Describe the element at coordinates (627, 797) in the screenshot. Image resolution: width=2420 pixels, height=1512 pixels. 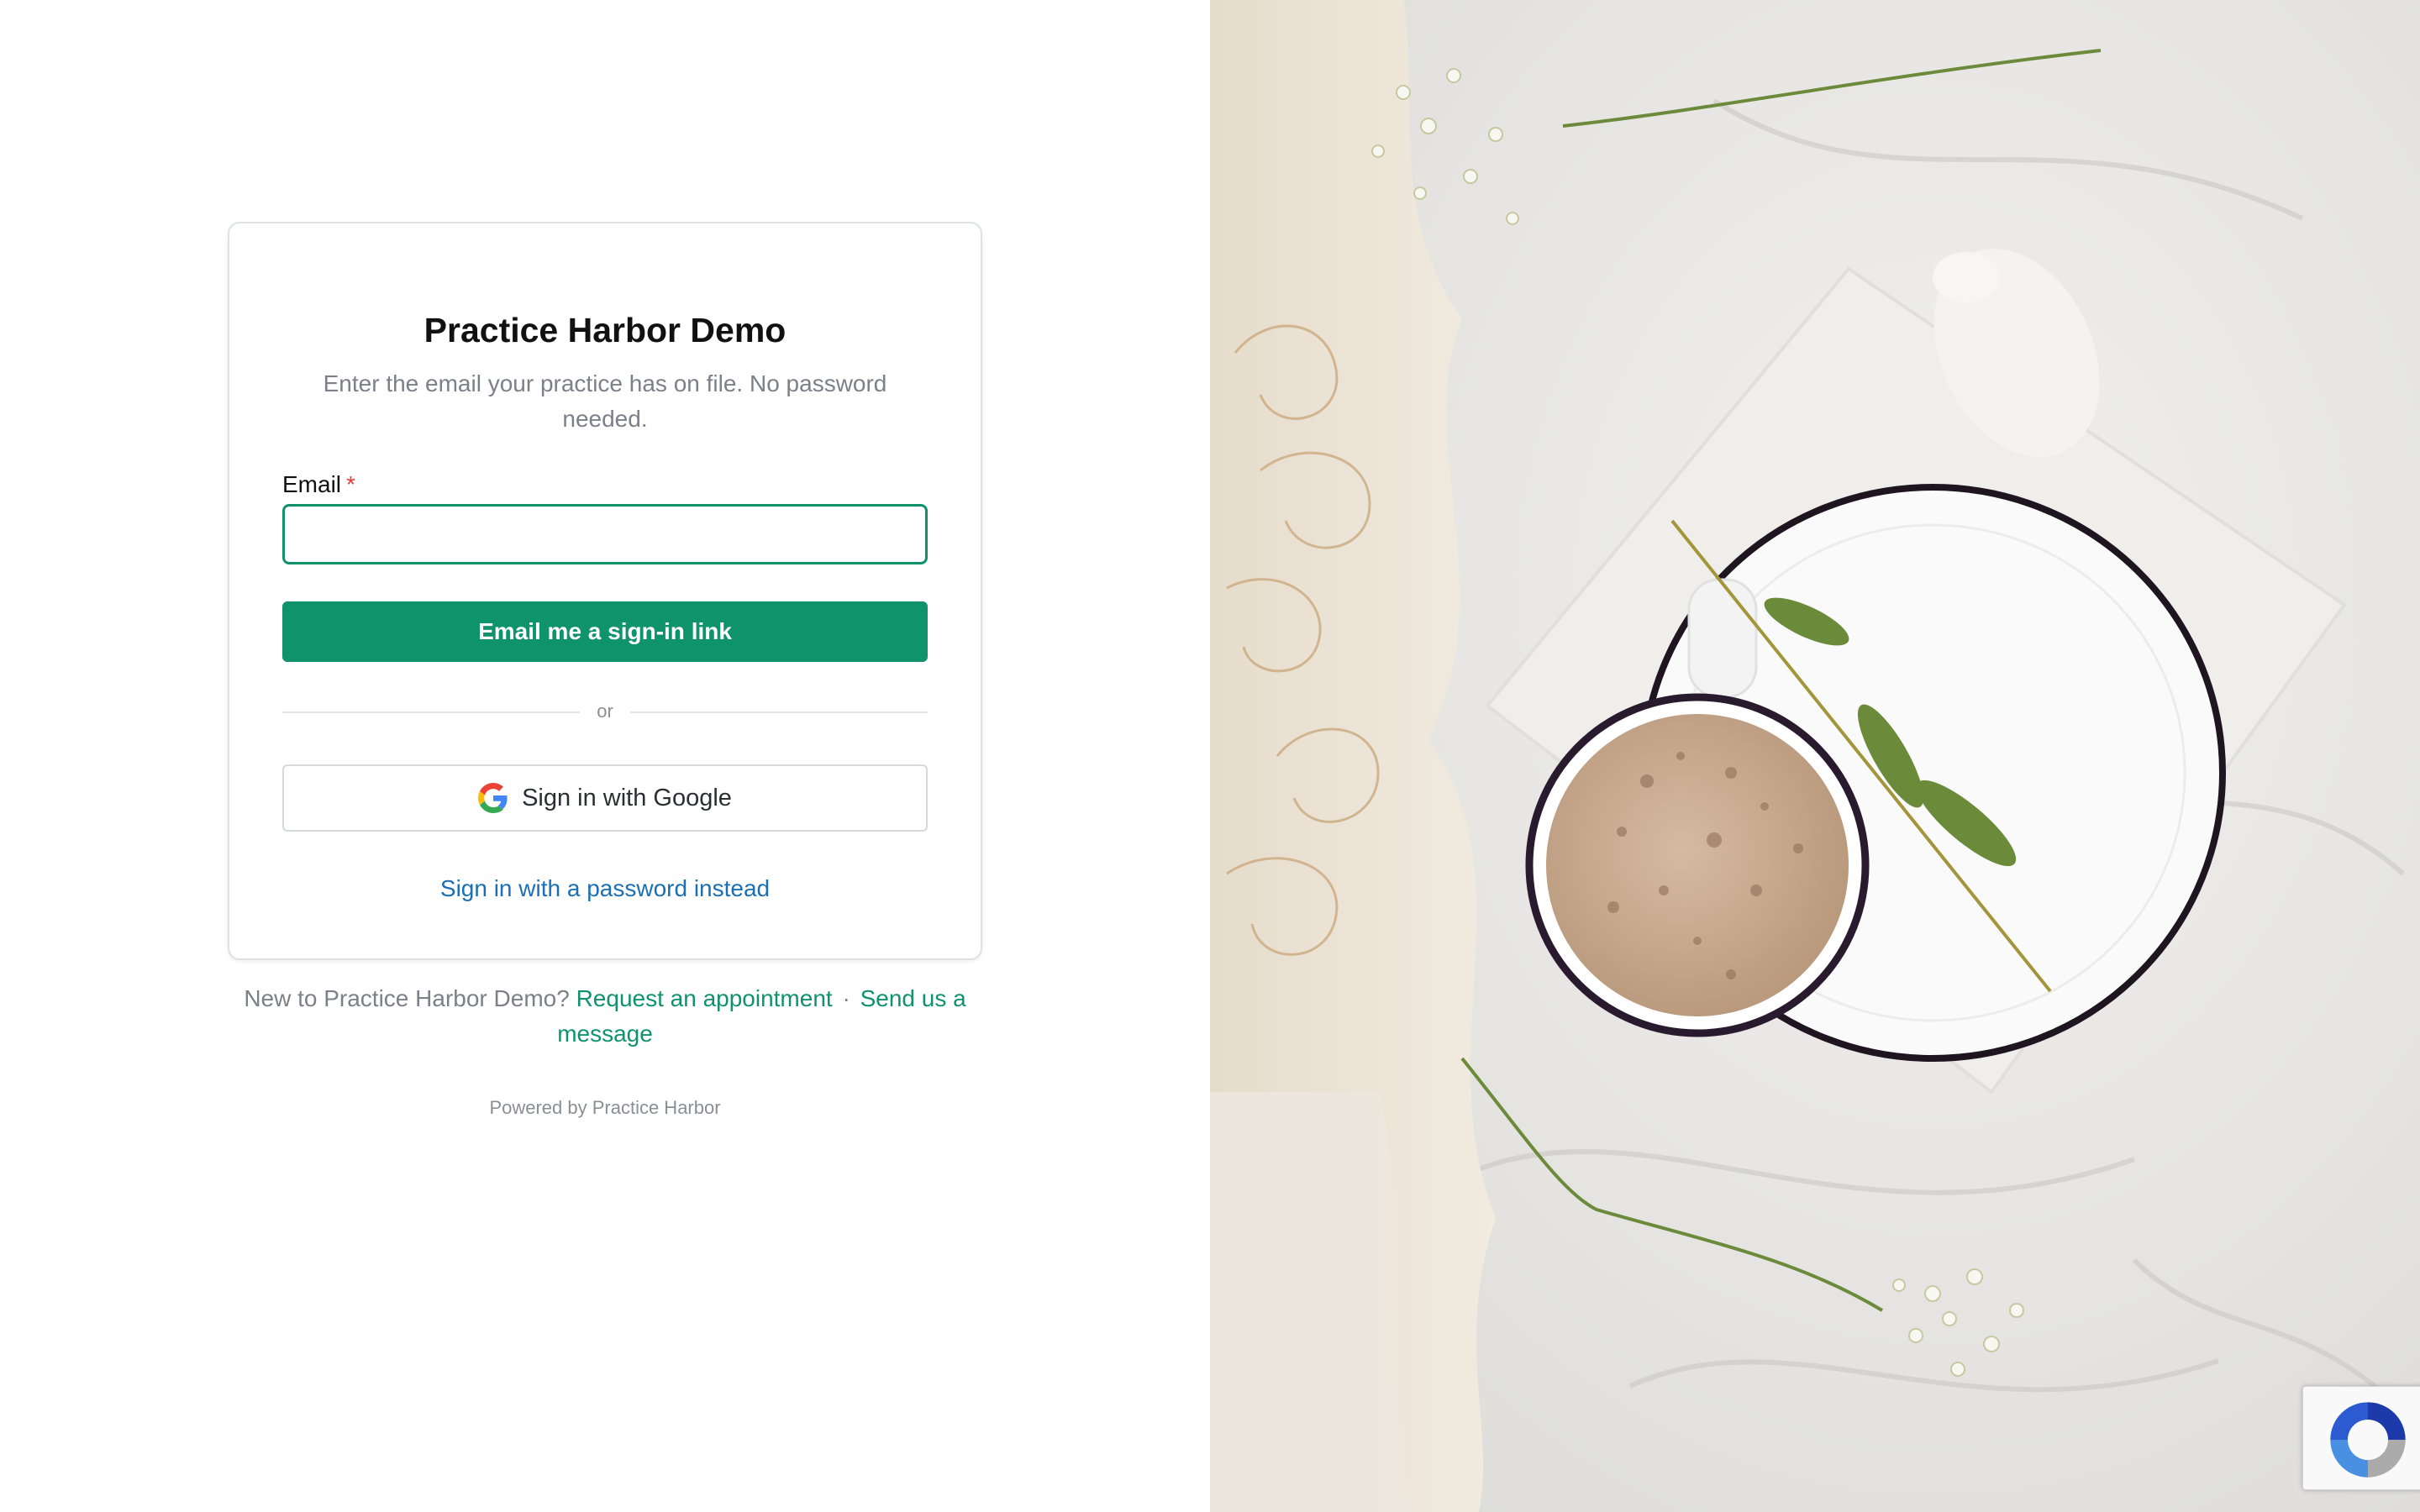
I see `google-sign-in-label: Sign in with Google` at that location.